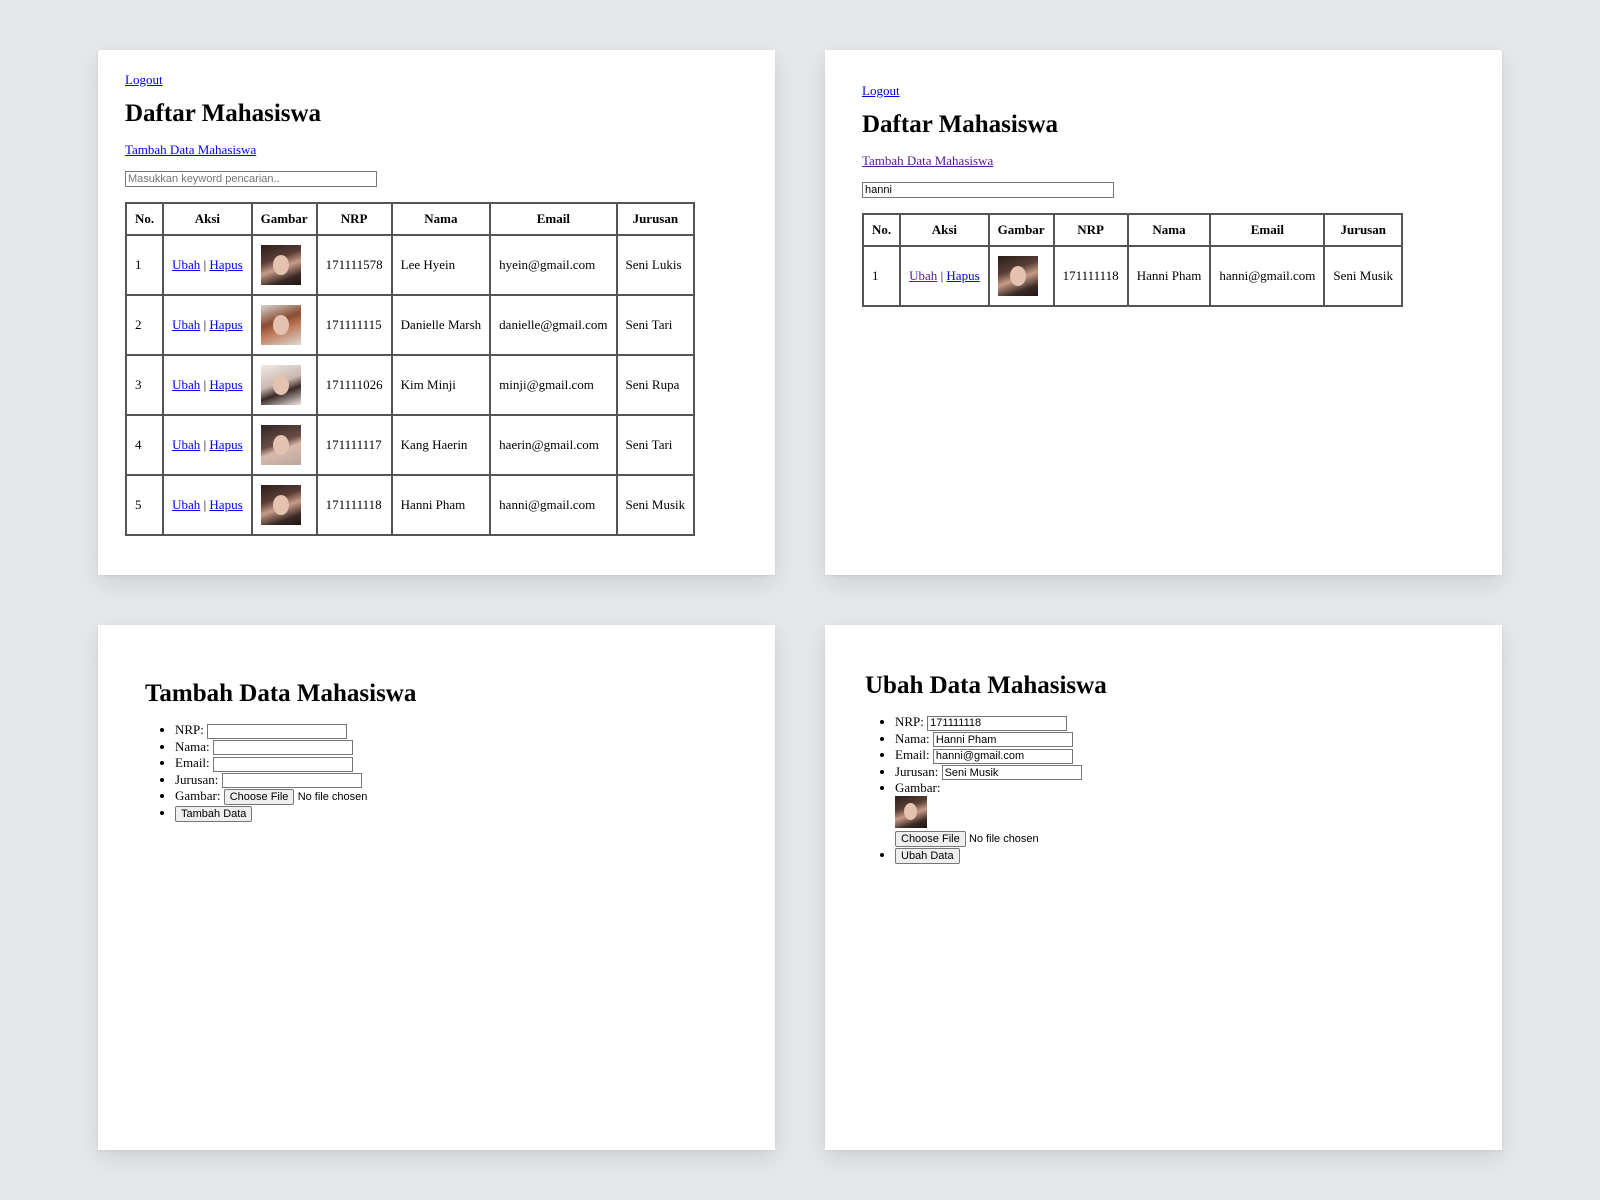 The image size is (1600, 1200). Describe the element at coordinates (1001, 856) in the screenshot. I see `form-row-submit: Ubah Data` at that location.